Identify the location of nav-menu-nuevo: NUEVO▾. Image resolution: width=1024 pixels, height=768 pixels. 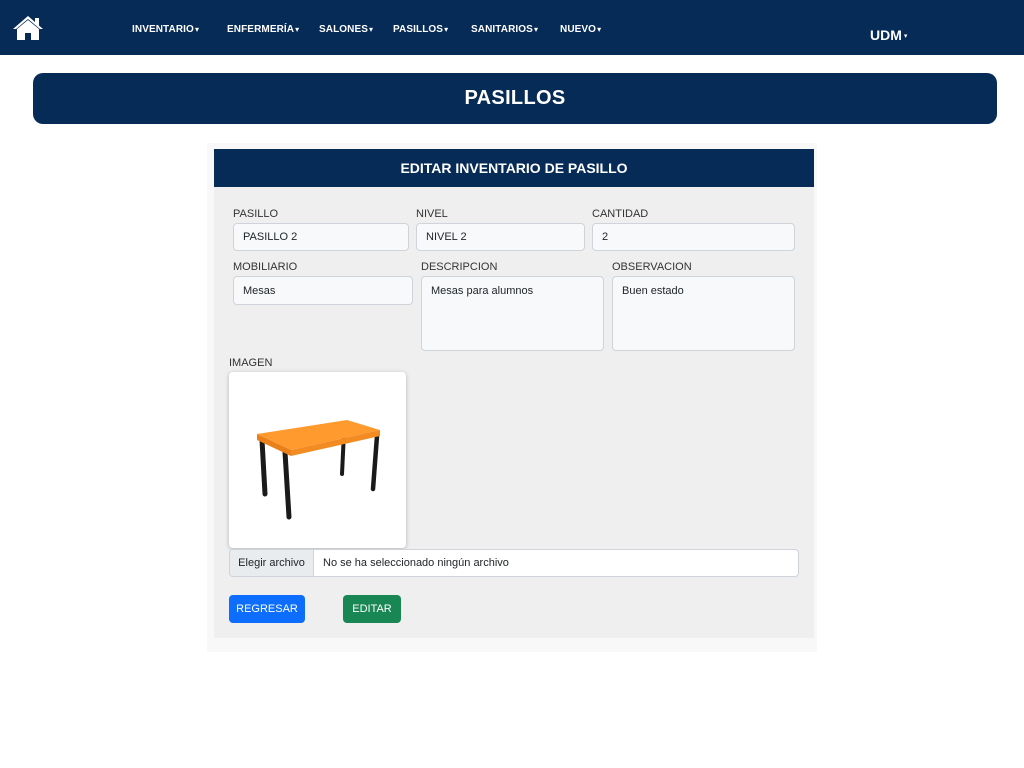
(580, 29).